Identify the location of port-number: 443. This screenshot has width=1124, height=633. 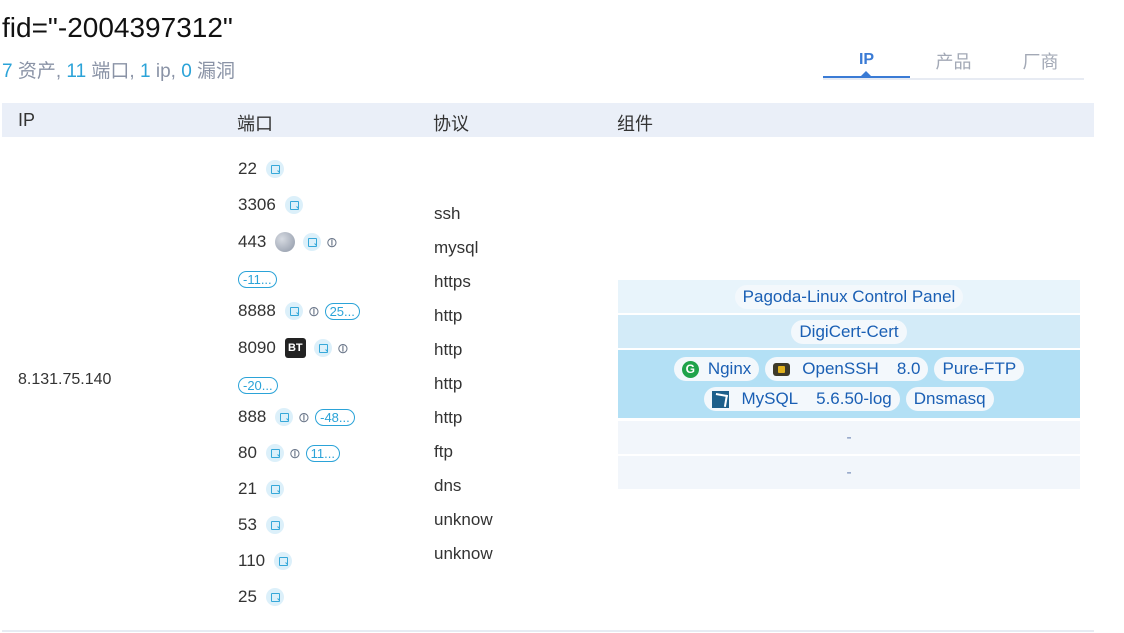
(252, 242).